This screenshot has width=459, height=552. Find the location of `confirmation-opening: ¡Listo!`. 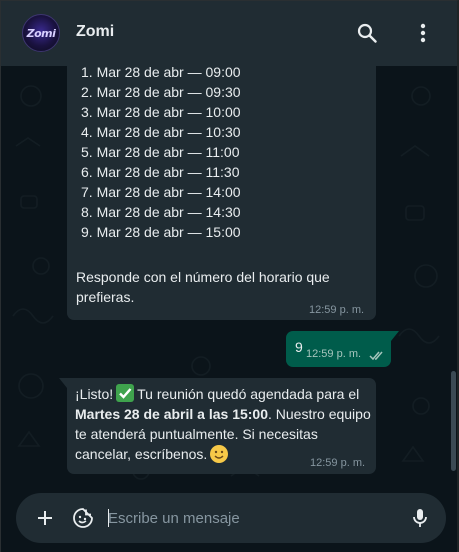

confirmation-opening: ¡Listo! is located at coordinates (94, 394).